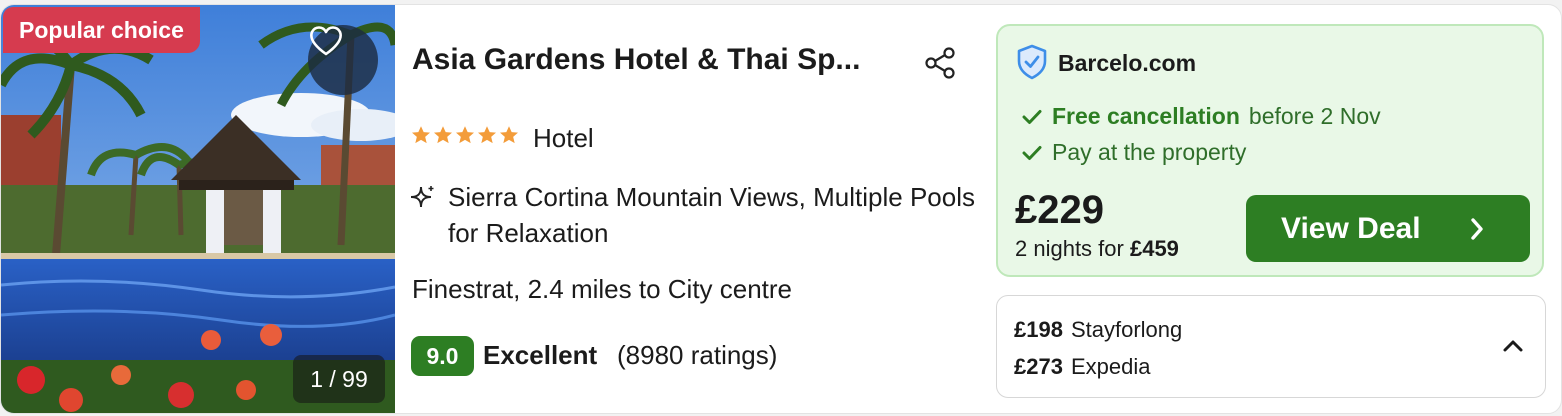 The image size is (1562, 416). Describe the element at coordinates (326, 41) in the screenshot. I see `heart-icon` at that location.